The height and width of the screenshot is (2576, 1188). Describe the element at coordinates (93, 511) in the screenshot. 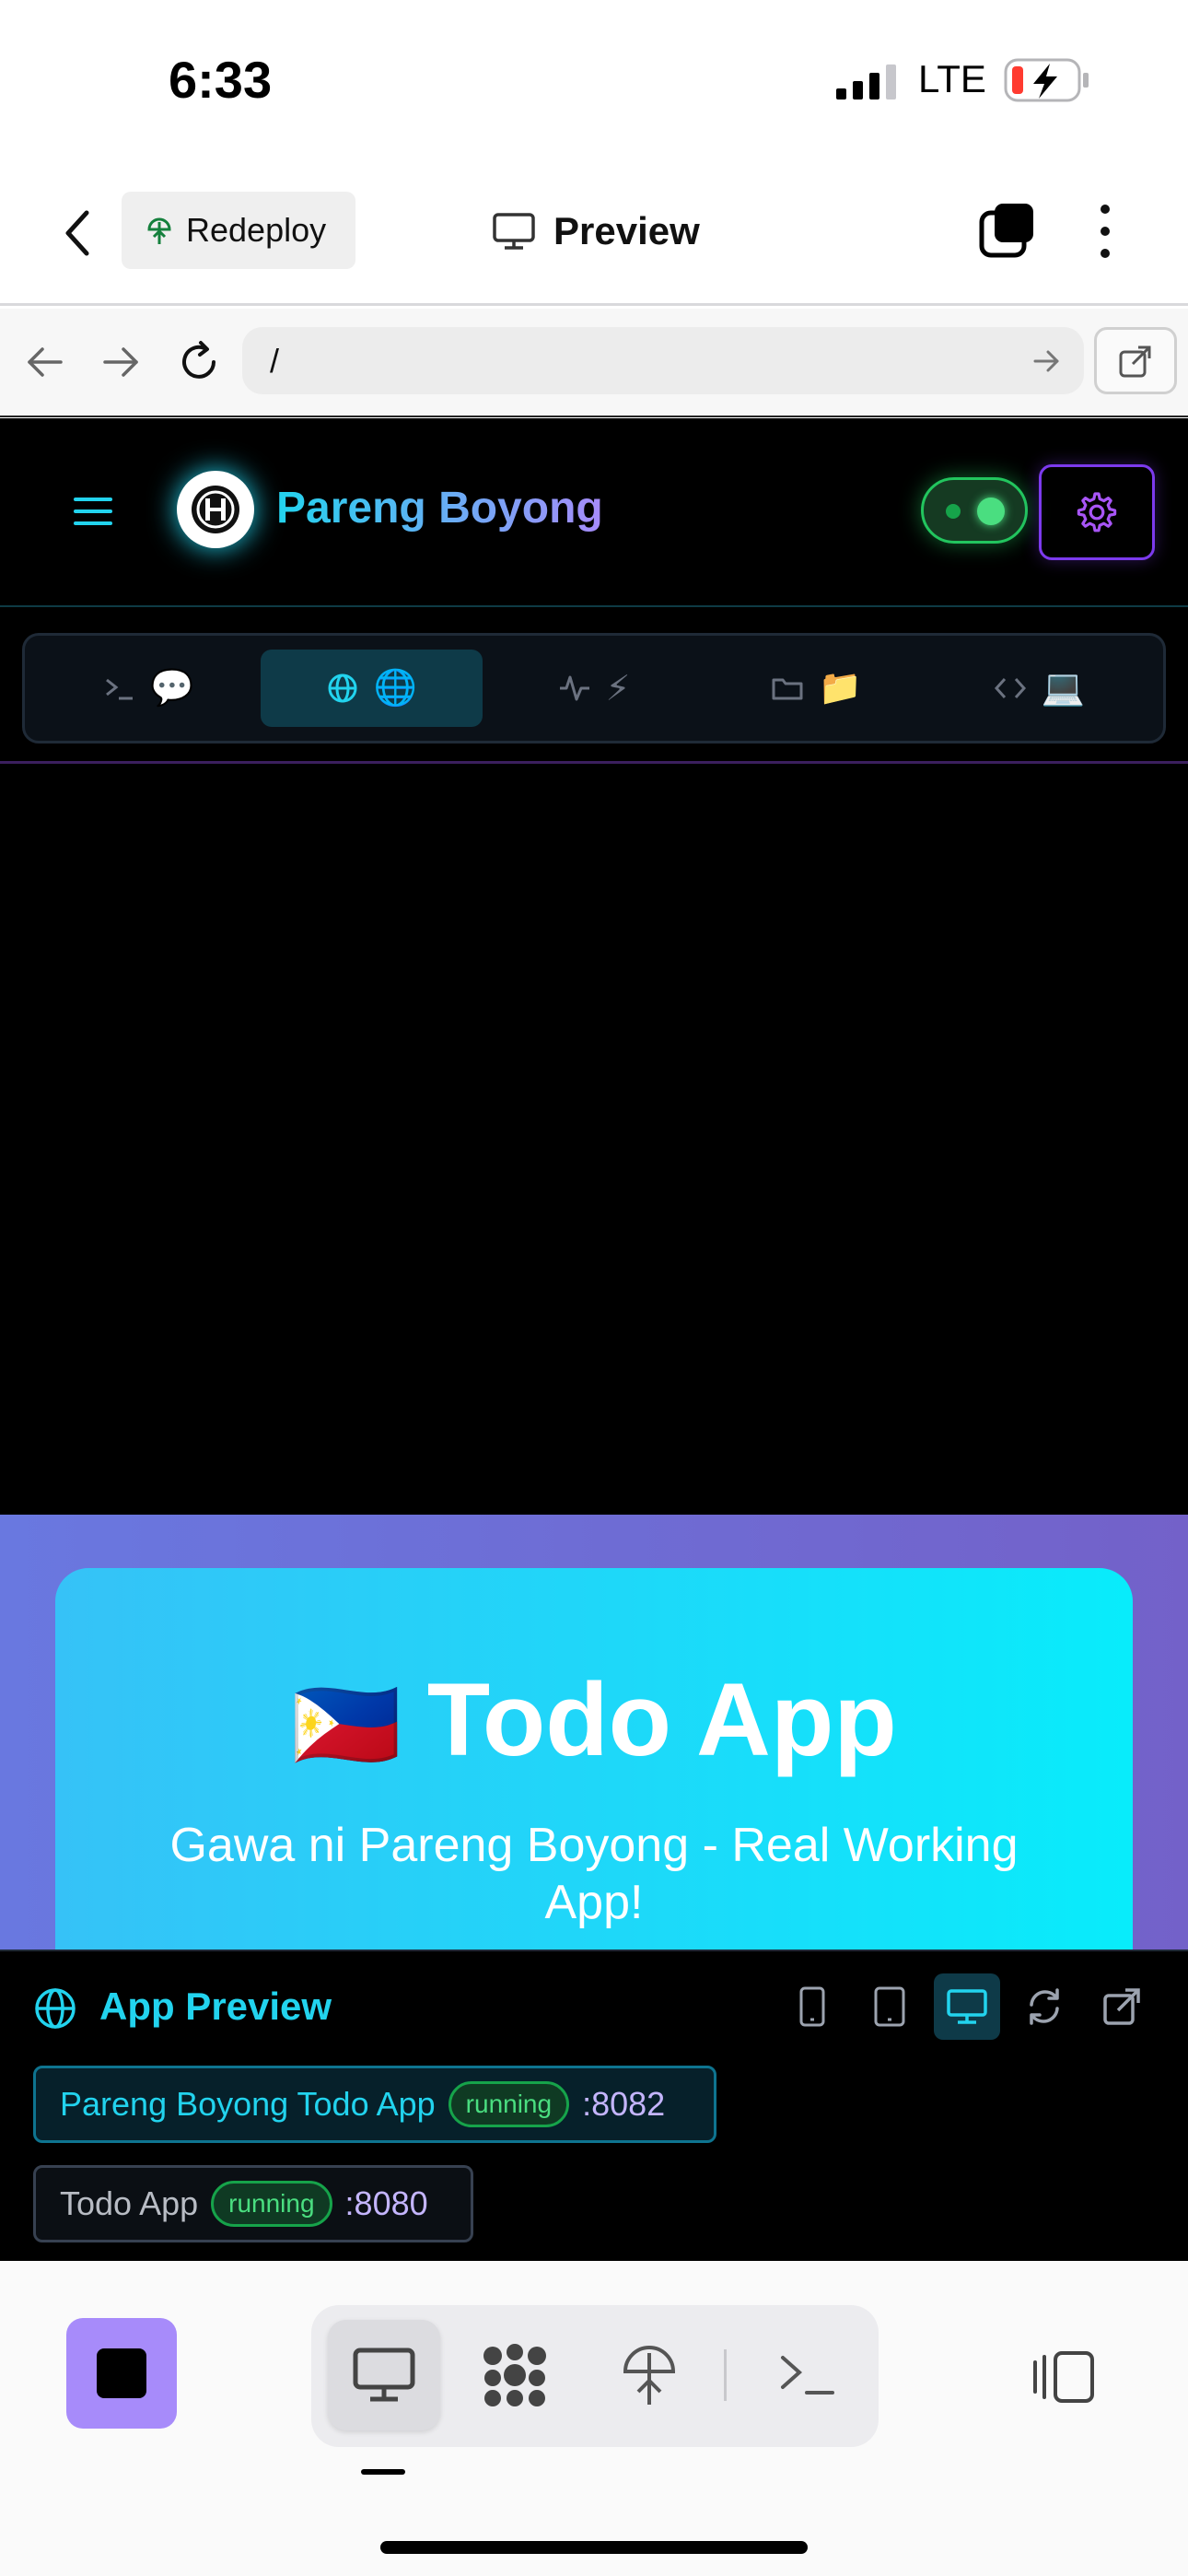

I see `menu-icon` at that location.